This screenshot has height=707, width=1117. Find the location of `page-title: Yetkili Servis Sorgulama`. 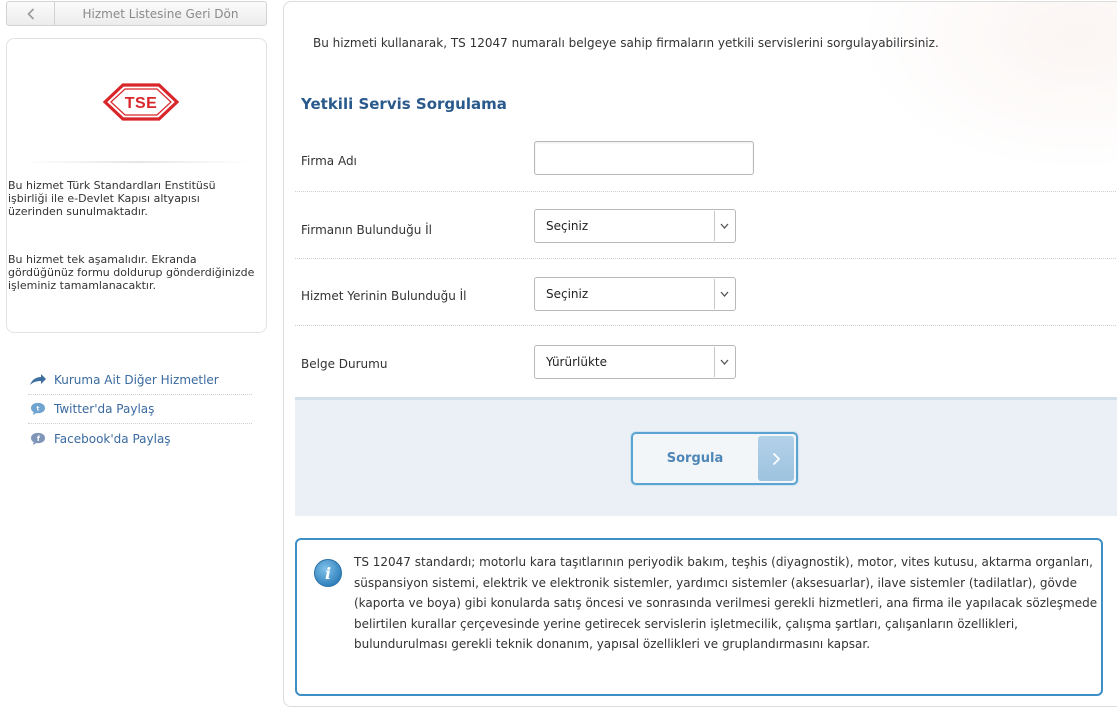

page-title: Yetkili Servis Sorgulama is located at coordinates (404, 104).